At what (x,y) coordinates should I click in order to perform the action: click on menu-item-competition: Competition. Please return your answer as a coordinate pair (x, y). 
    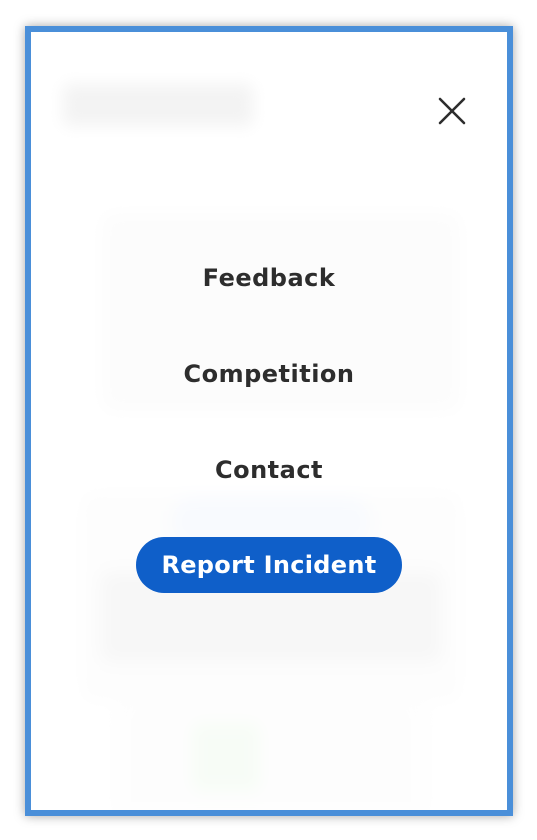
    Looking at the image, I should click on (269, 374).